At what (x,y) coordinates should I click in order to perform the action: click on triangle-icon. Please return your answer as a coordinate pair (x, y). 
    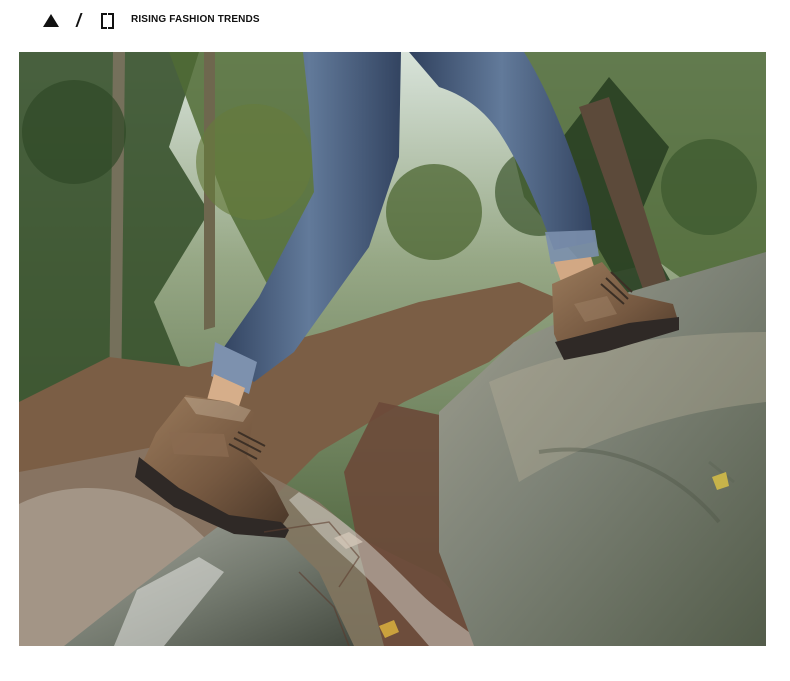
    Looking at the image, I should click on (51, 20).